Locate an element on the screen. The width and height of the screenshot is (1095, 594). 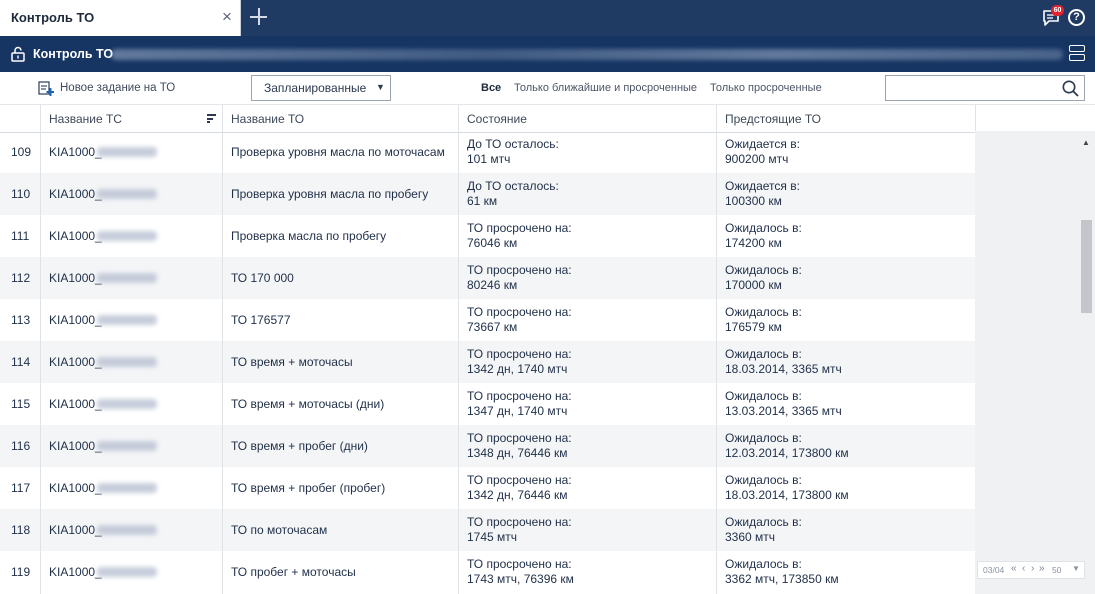
upcoming-value: 100300 км is located at coordinates (753, 201).